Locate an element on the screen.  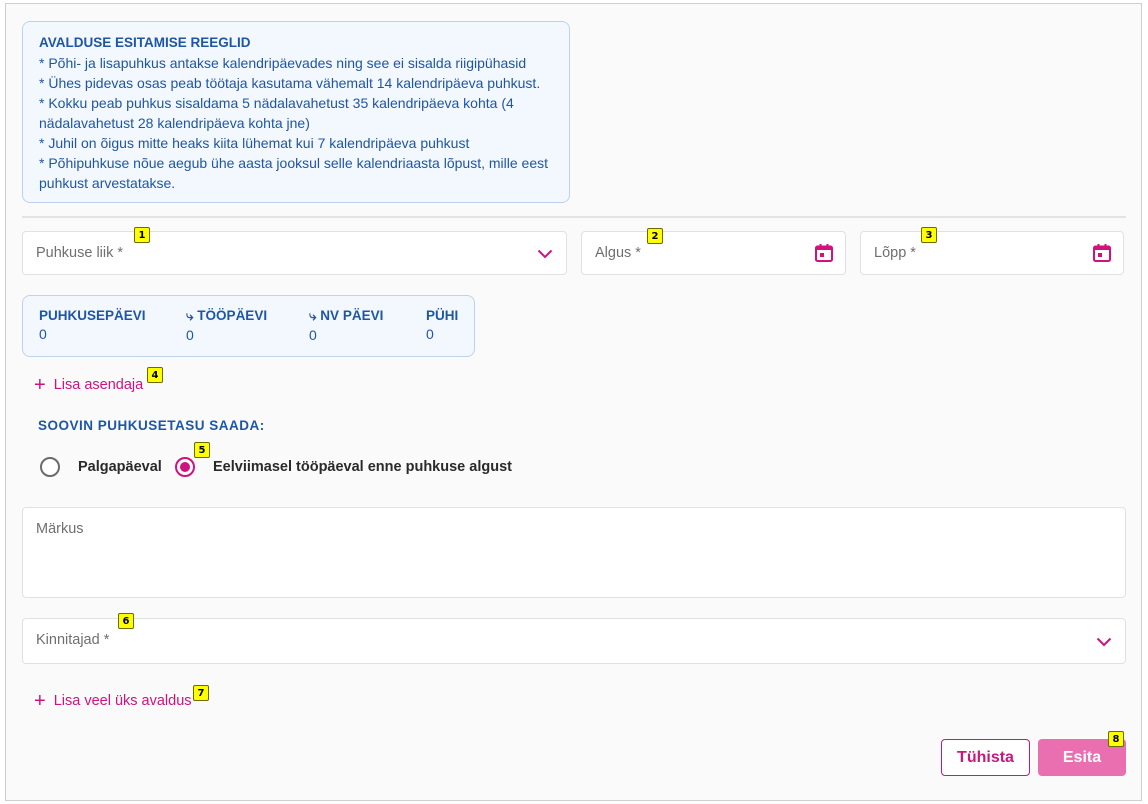
remarks-label: Märkus is located at coordinates (60, 529).